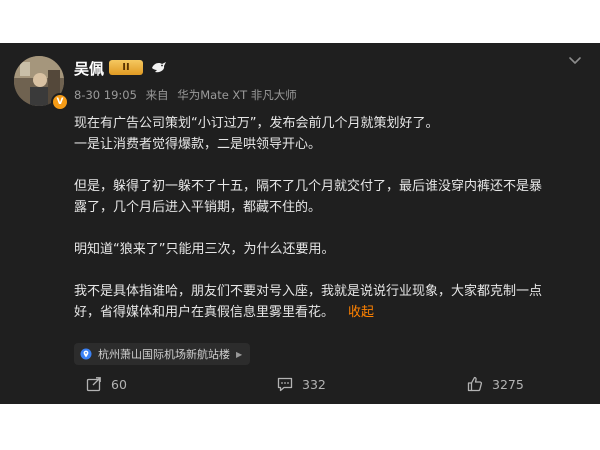 The image size is (600, 450). What do you see at coordinates (93, 384) in the screenshot?
I see `repost-icon` at bounding box center [93, 384].